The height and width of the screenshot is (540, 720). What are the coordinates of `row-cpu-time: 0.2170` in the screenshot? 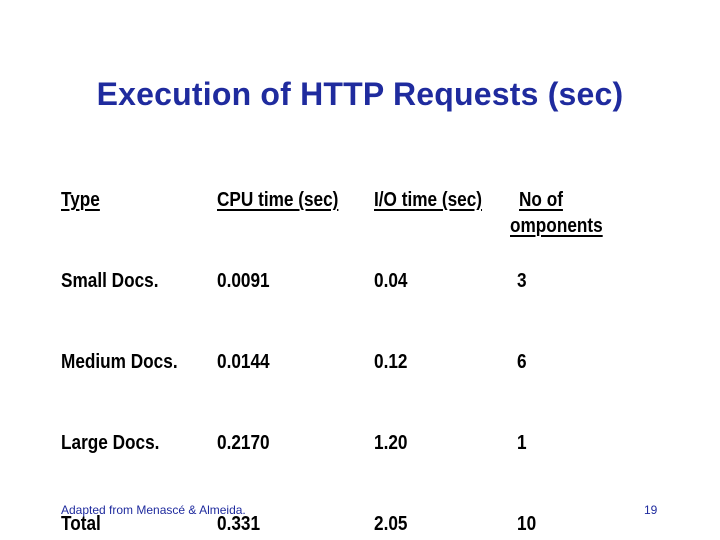 It's located at (243, 443).